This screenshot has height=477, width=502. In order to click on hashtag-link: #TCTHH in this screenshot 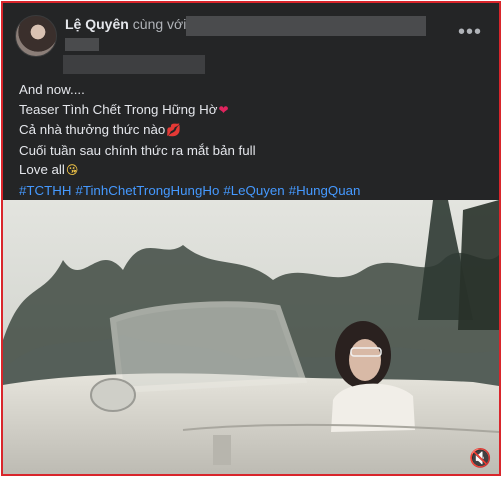, I will do `click(45, 190)`.